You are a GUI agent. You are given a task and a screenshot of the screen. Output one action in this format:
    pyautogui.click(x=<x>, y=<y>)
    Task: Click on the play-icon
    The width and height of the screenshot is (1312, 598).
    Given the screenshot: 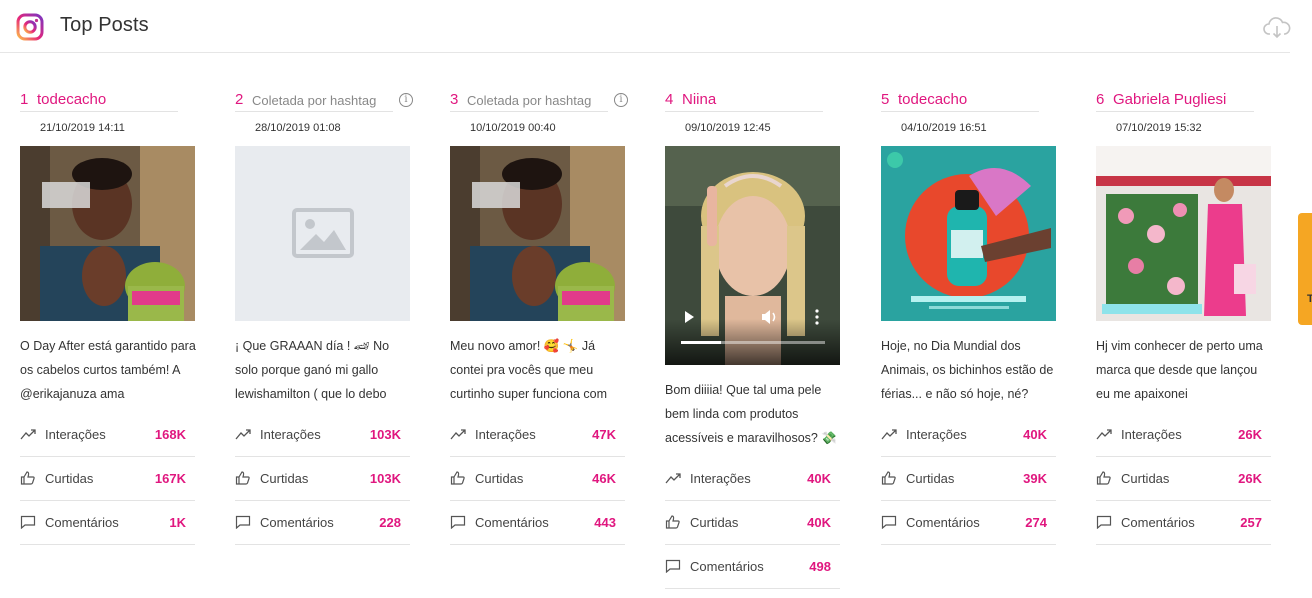 What is the action you would take?
    pyautogui.click(x=689, y=317)
    